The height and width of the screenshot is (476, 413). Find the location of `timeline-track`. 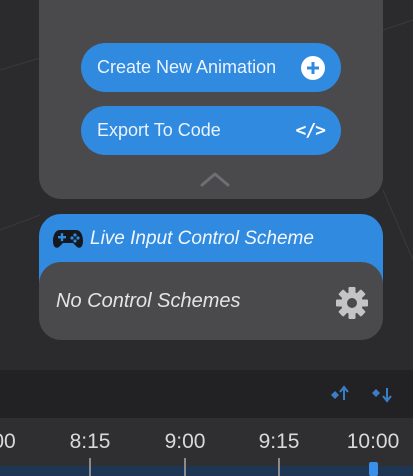

timeline-track is located at coordinates (206, 471).